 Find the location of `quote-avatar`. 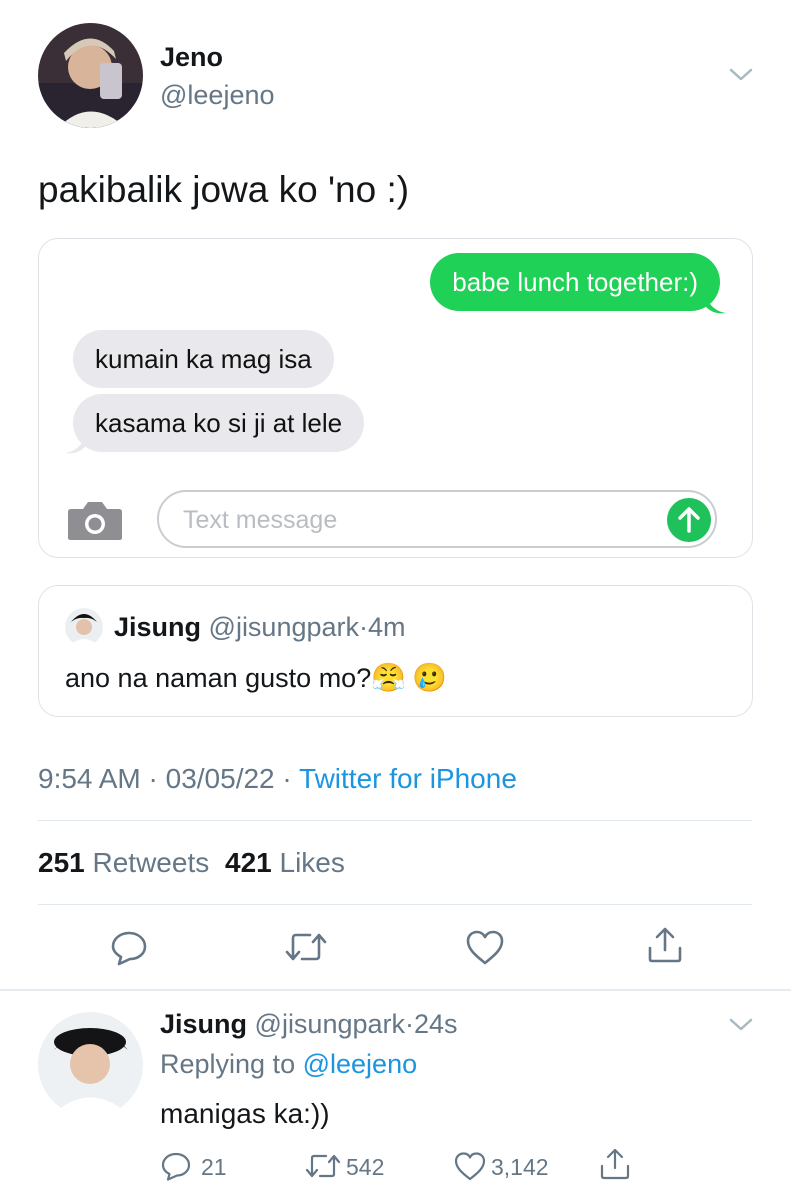

quote-avatar is located at coordinates (84, 627).